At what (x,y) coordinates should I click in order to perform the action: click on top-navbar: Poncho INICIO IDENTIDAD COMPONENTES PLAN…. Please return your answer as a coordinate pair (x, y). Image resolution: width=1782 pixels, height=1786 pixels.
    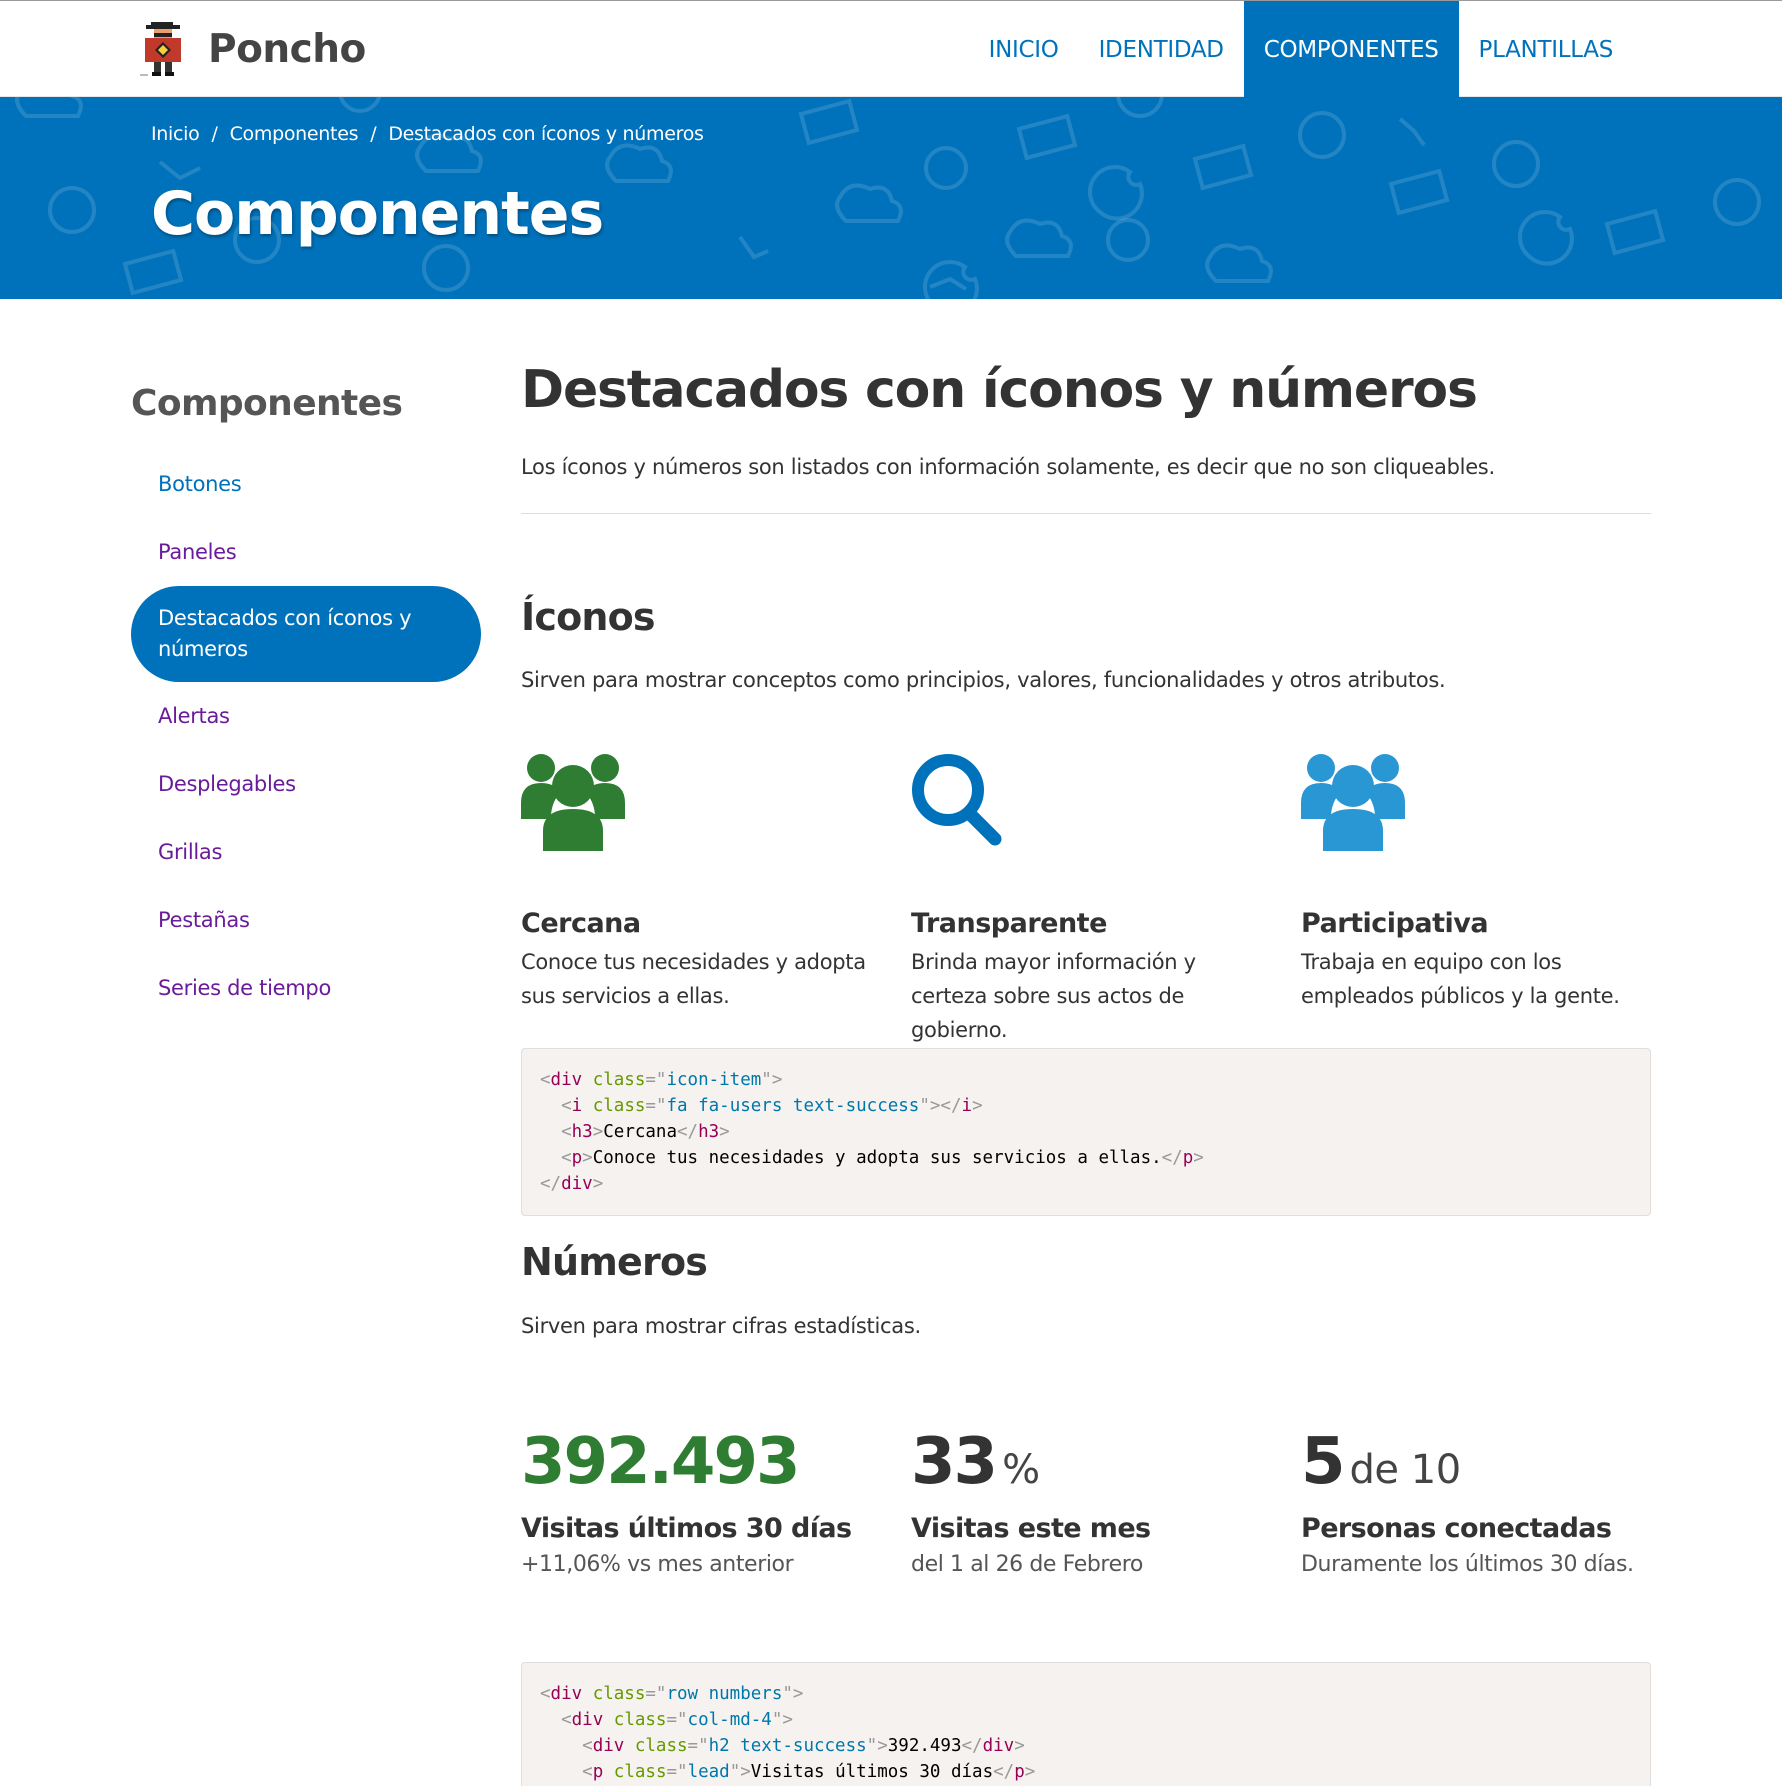
    Looking at the image, I should click on (891, 49).